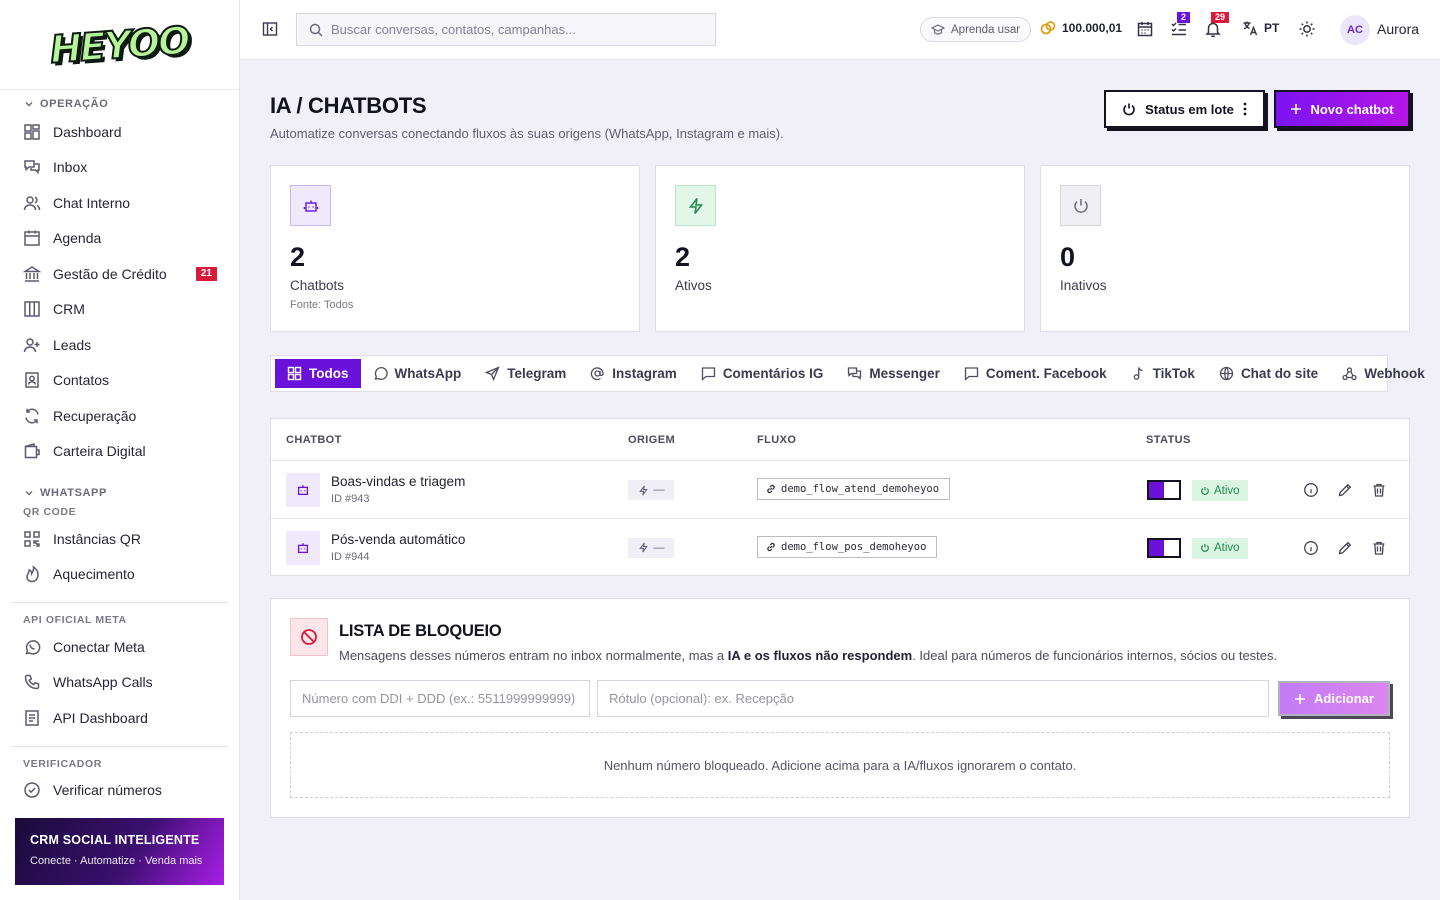 The width and height of the screenshot is (1440, 900). I want to click on sidebar-item-dashboard: Dashboard, so click(119, 132).